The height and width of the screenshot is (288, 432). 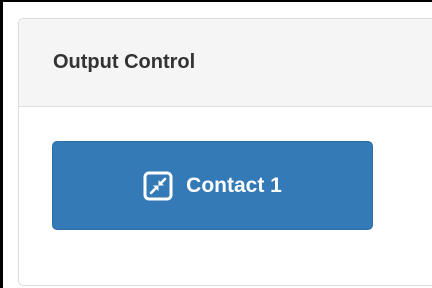 What do you see at coordinates (124, 62) in the screenshot?
I see `panel-title: Output Control` at bounding box center [124, 62].